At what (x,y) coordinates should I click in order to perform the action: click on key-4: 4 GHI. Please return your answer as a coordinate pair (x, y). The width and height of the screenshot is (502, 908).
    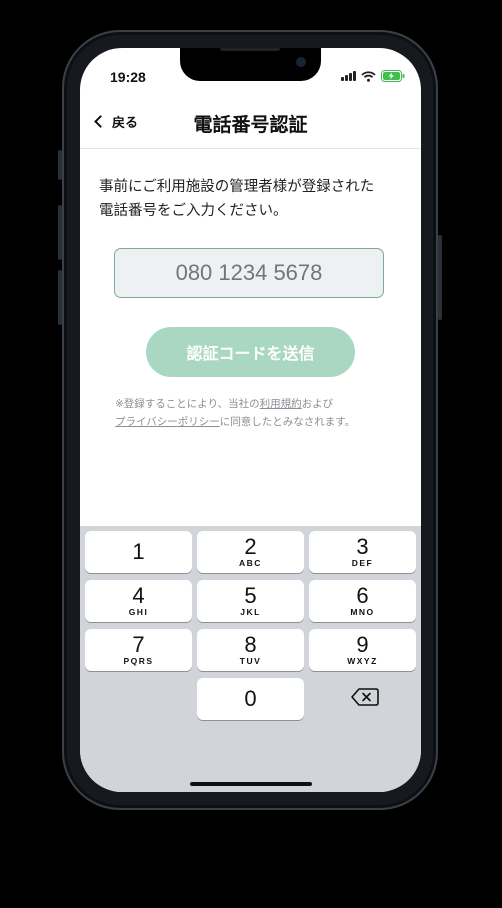
    Looking at the image, I should click on (138, 601).